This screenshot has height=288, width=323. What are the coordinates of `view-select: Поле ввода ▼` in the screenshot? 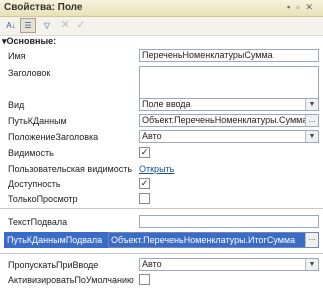 It's located at (229, 104).